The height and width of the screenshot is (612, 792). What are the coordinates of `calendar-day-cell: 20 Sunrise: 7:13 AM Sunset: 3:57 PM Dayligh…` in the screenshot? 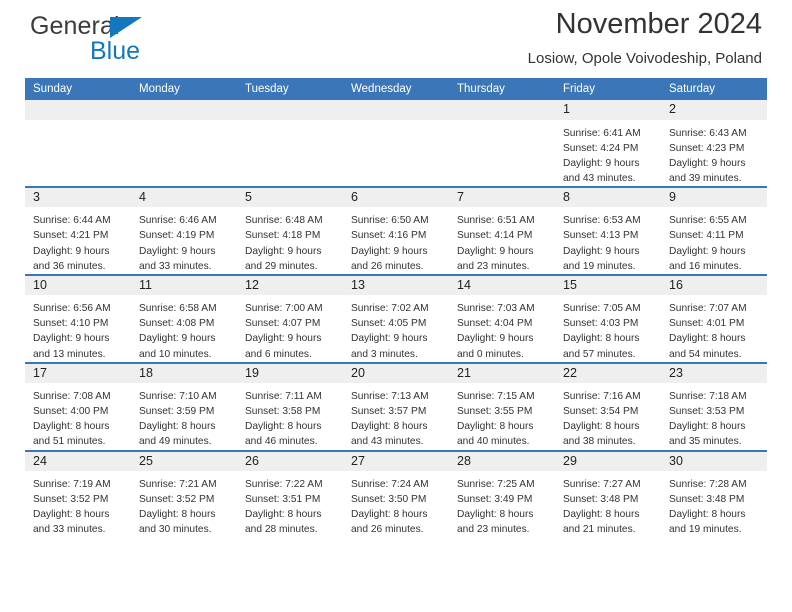 It's located at (396, 406).